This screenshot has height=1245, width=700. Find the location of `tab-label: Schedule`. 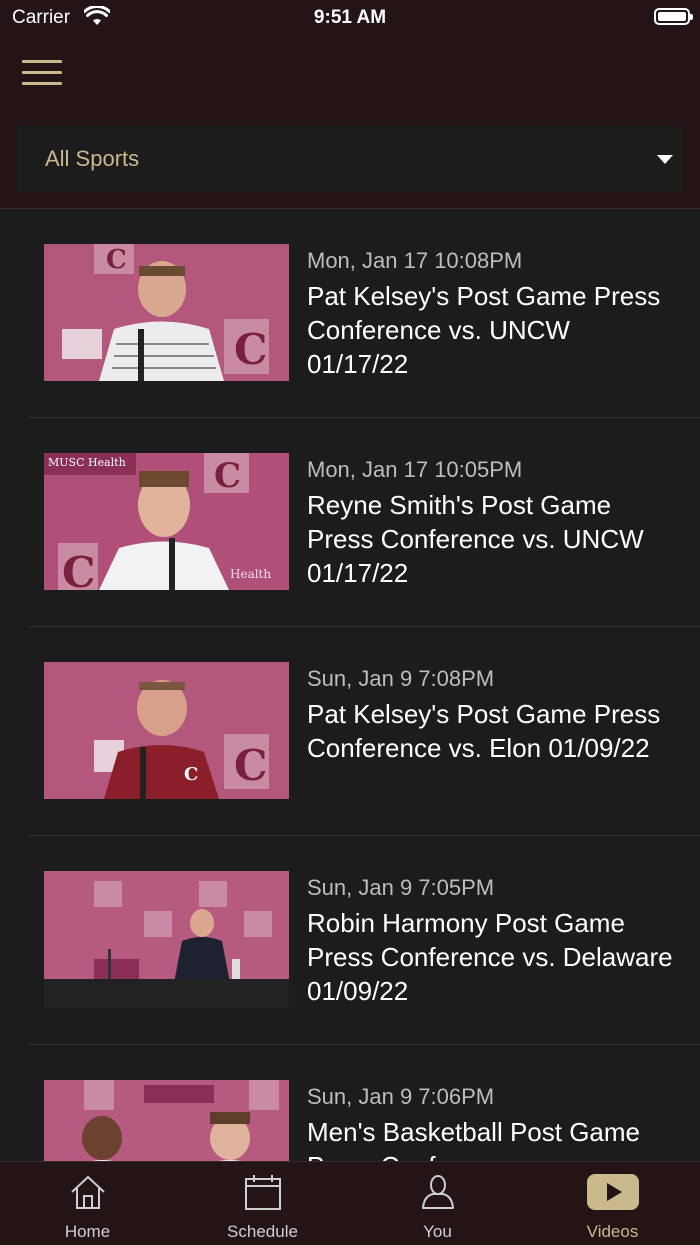

tab-label: Schedule is located at coordinates (262, 1231).